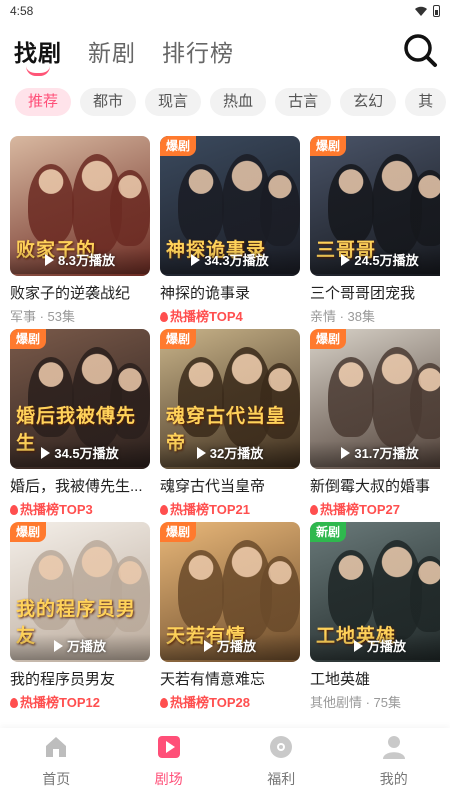  What do you see at coordinates (80, 292) in the screenshot?
I see `drama-title: 败家子的逆袭战纪` at bounding box center [80, 292].